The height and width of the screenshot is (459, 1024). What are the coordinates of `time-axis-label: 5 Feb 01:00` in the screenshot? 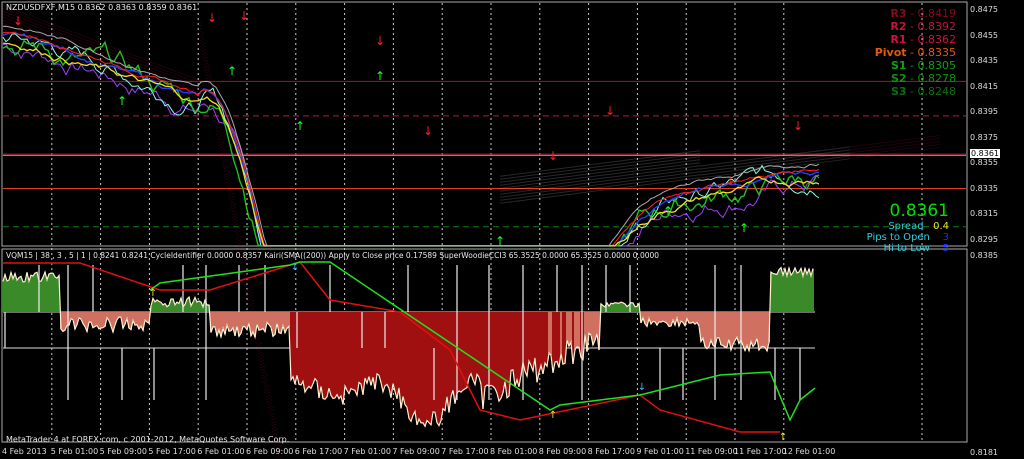 It's located at (74, 451).